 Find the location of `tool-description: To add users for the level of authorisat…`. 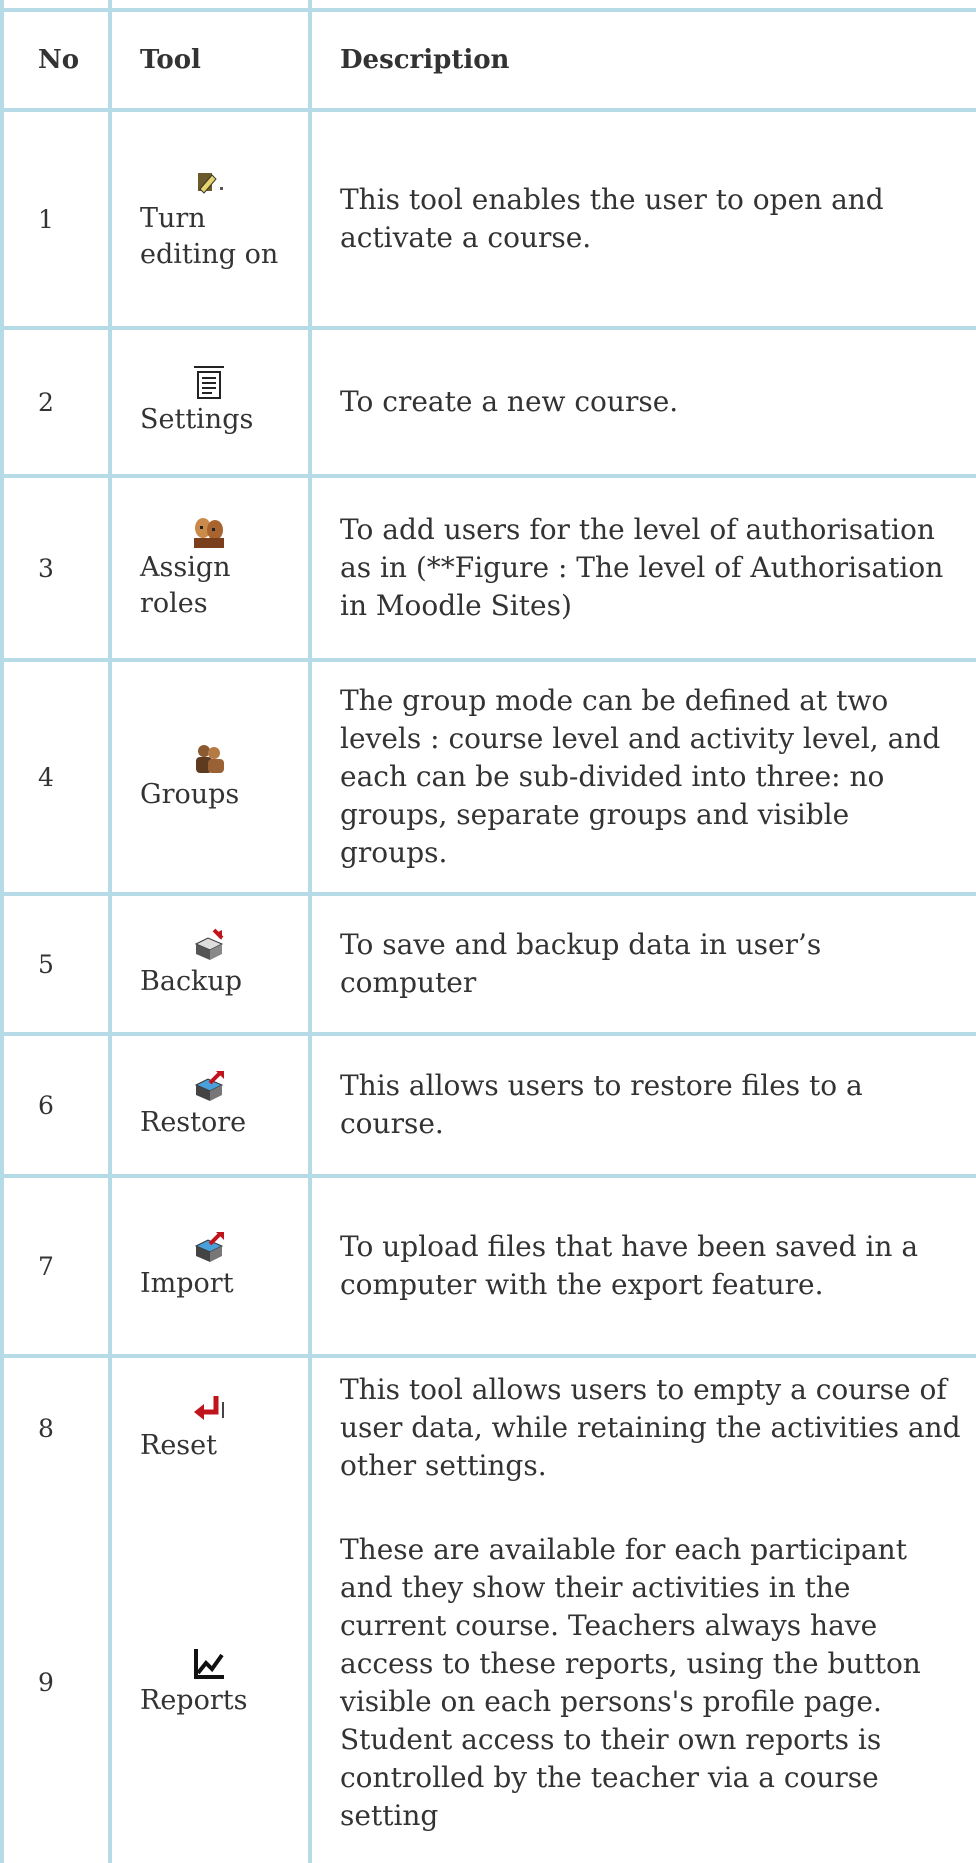

tool-description: To add users for the level of authorisat… is located at coordinates (642, 567).